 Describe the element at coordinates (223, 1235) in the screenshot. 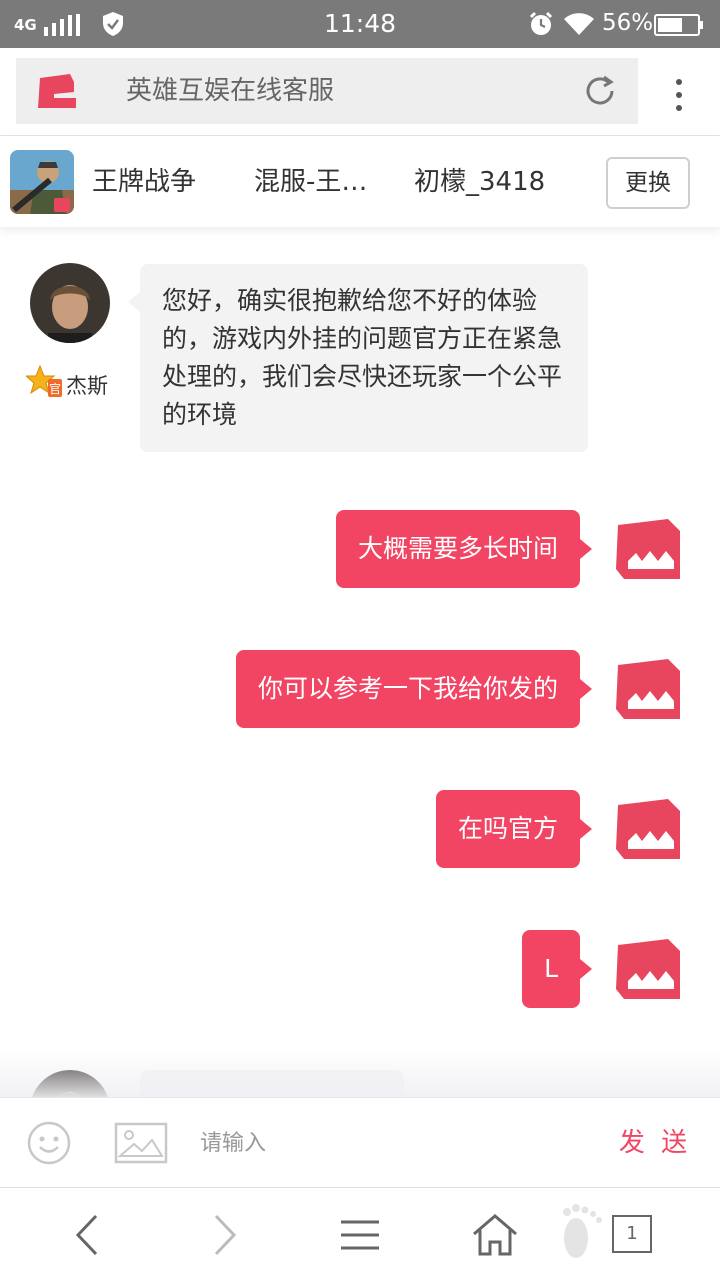

I see `forward-icon` at that location.